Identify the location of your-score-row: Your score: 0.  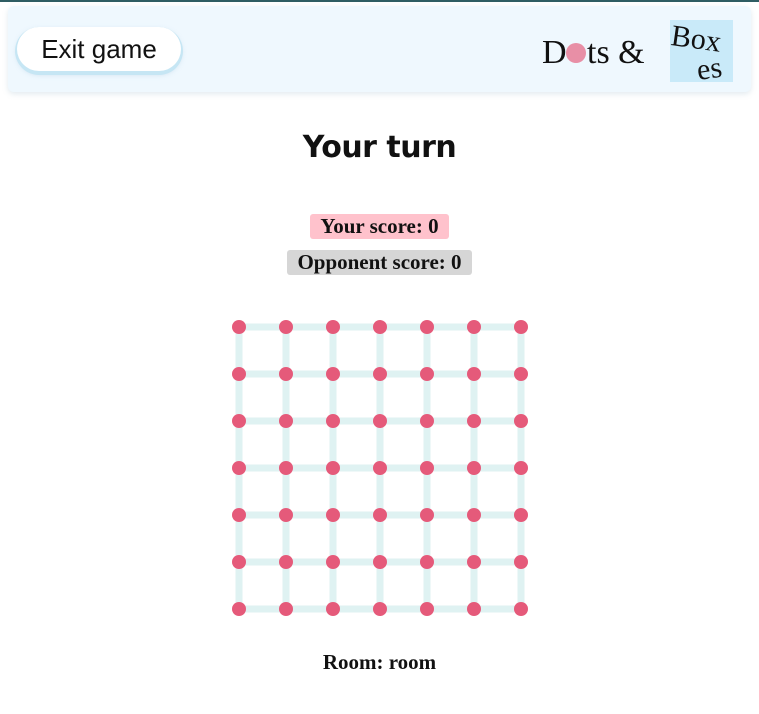
(379, 226).